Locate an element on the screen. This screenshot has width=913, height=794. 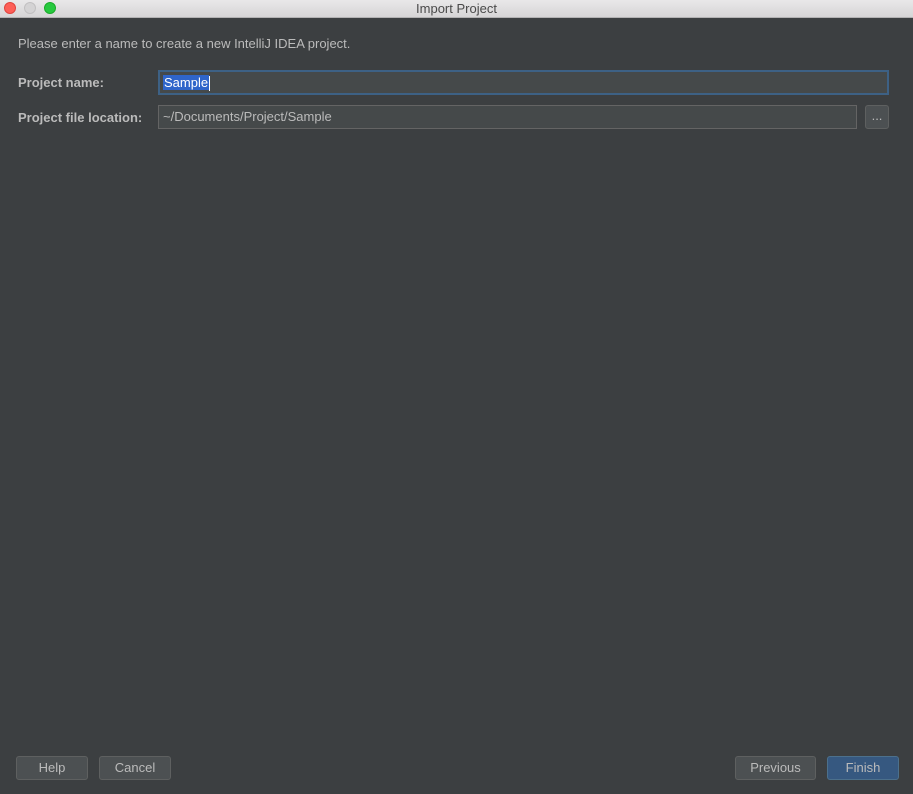
help-button: Help is located at coordinates (52, 768).